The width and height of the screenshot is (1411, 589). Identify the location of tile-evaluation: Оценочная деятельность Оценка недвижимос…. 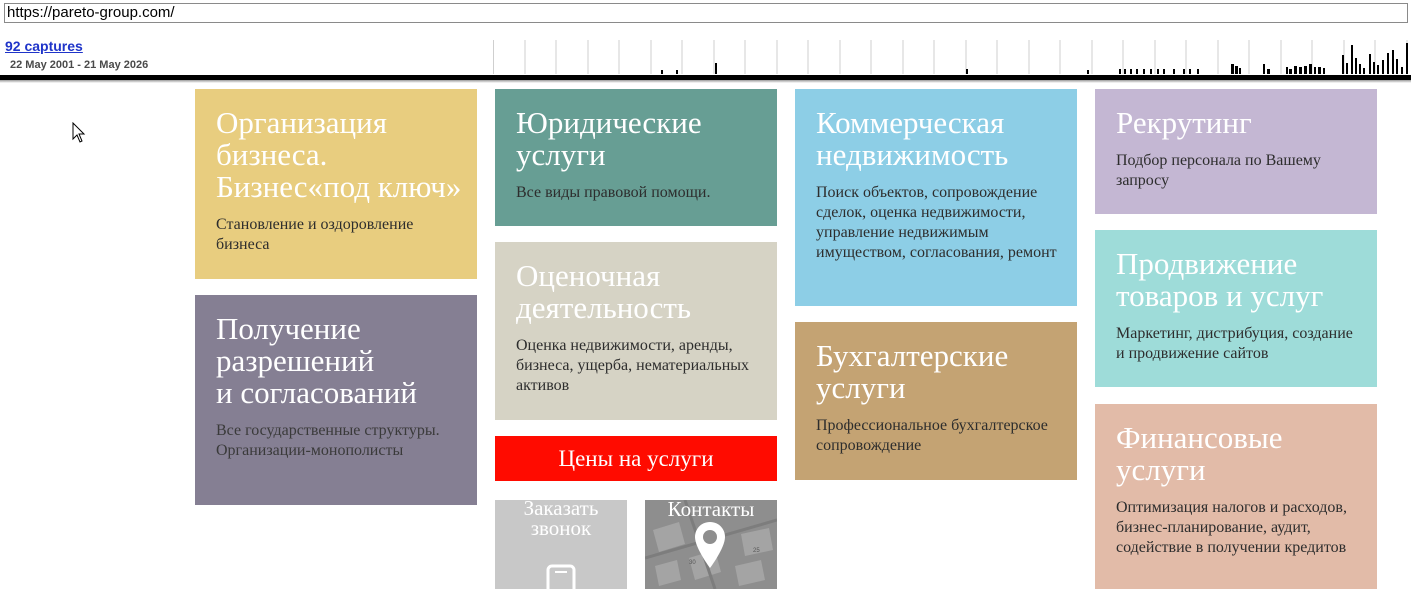
(636, 331).